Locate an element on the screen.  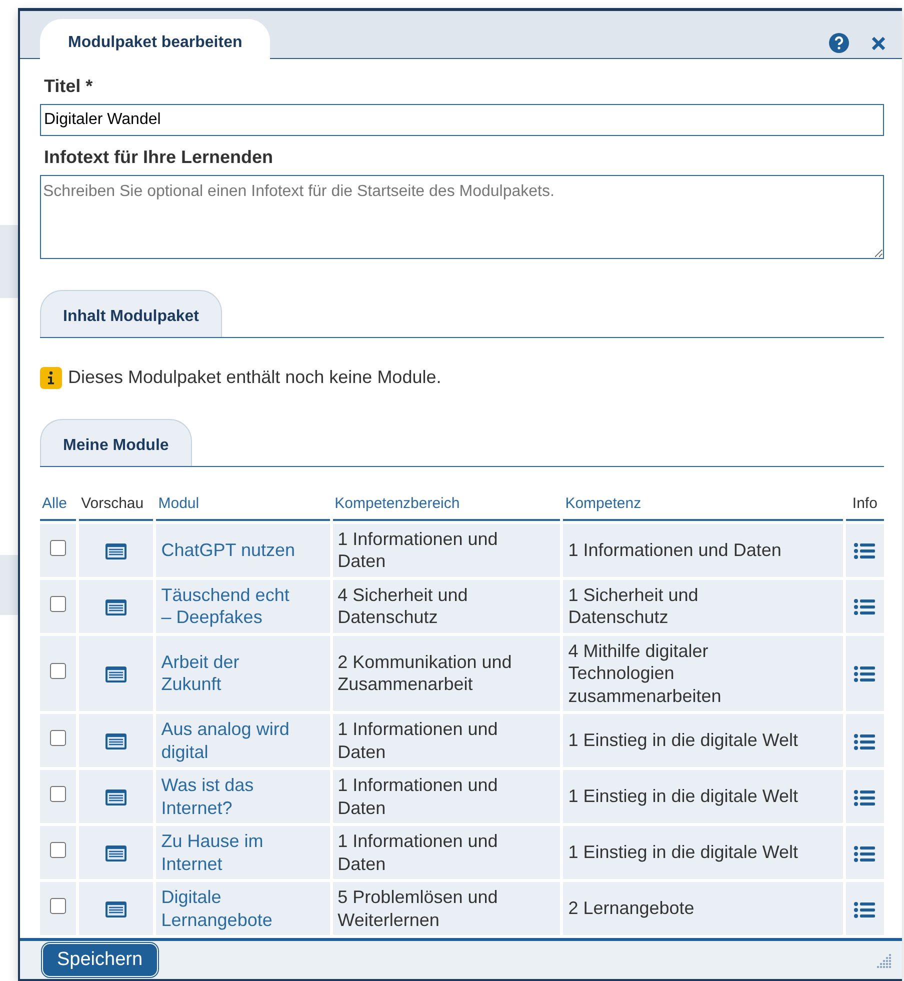
field-label: Infotext für Ihre Lernenden is located at coordinates (159, 157).